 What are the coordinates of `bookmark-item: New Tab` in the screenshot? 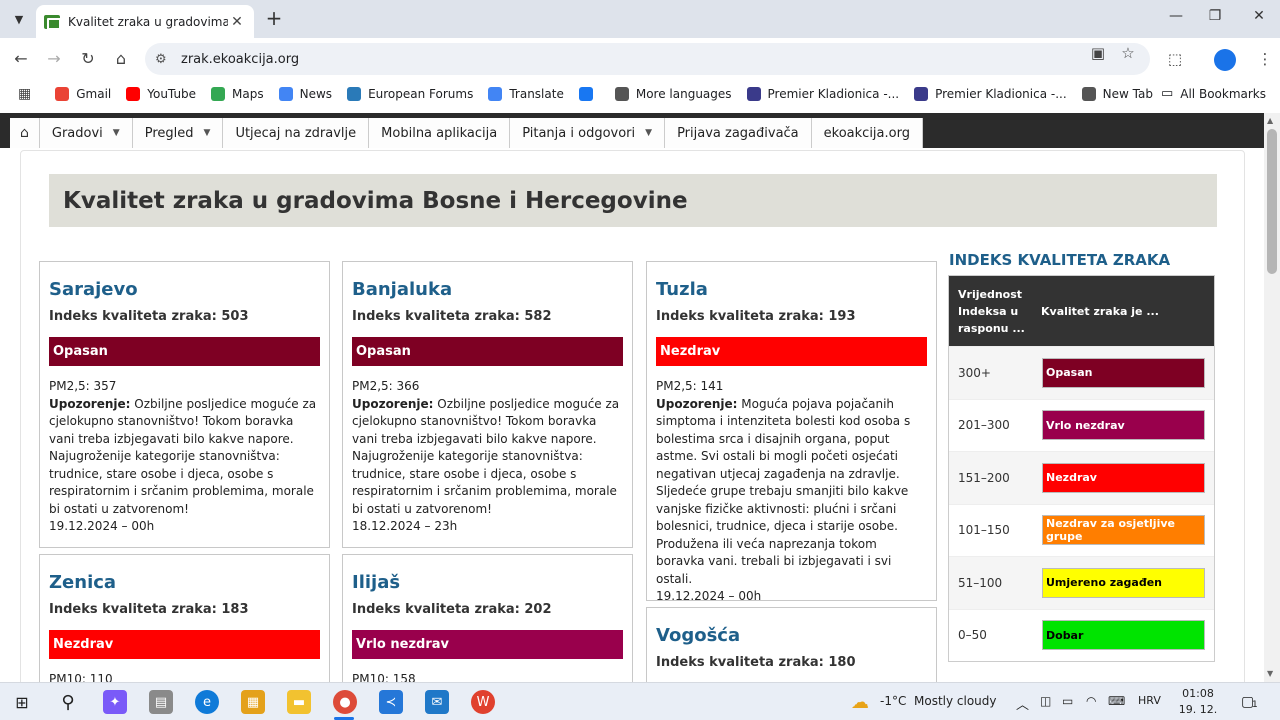 It's located at (1117, 94).